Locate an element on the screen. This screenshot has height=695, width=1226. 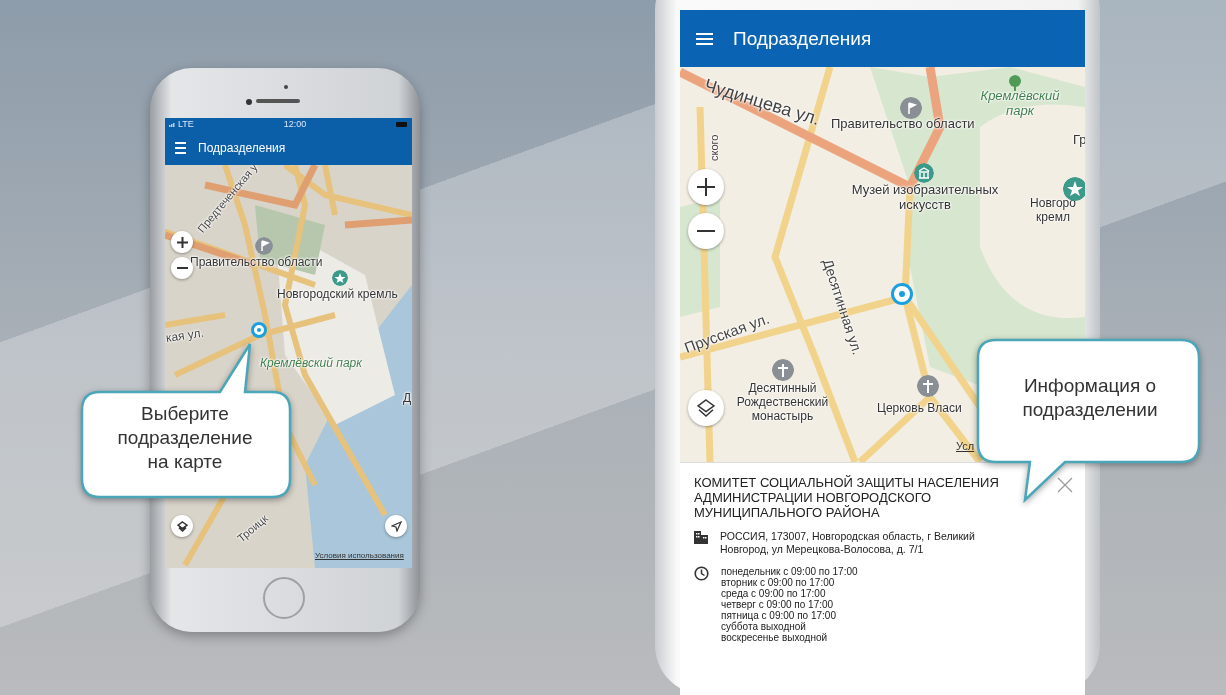
map-label: Церковь Власи is located at coordinates (919, 408).